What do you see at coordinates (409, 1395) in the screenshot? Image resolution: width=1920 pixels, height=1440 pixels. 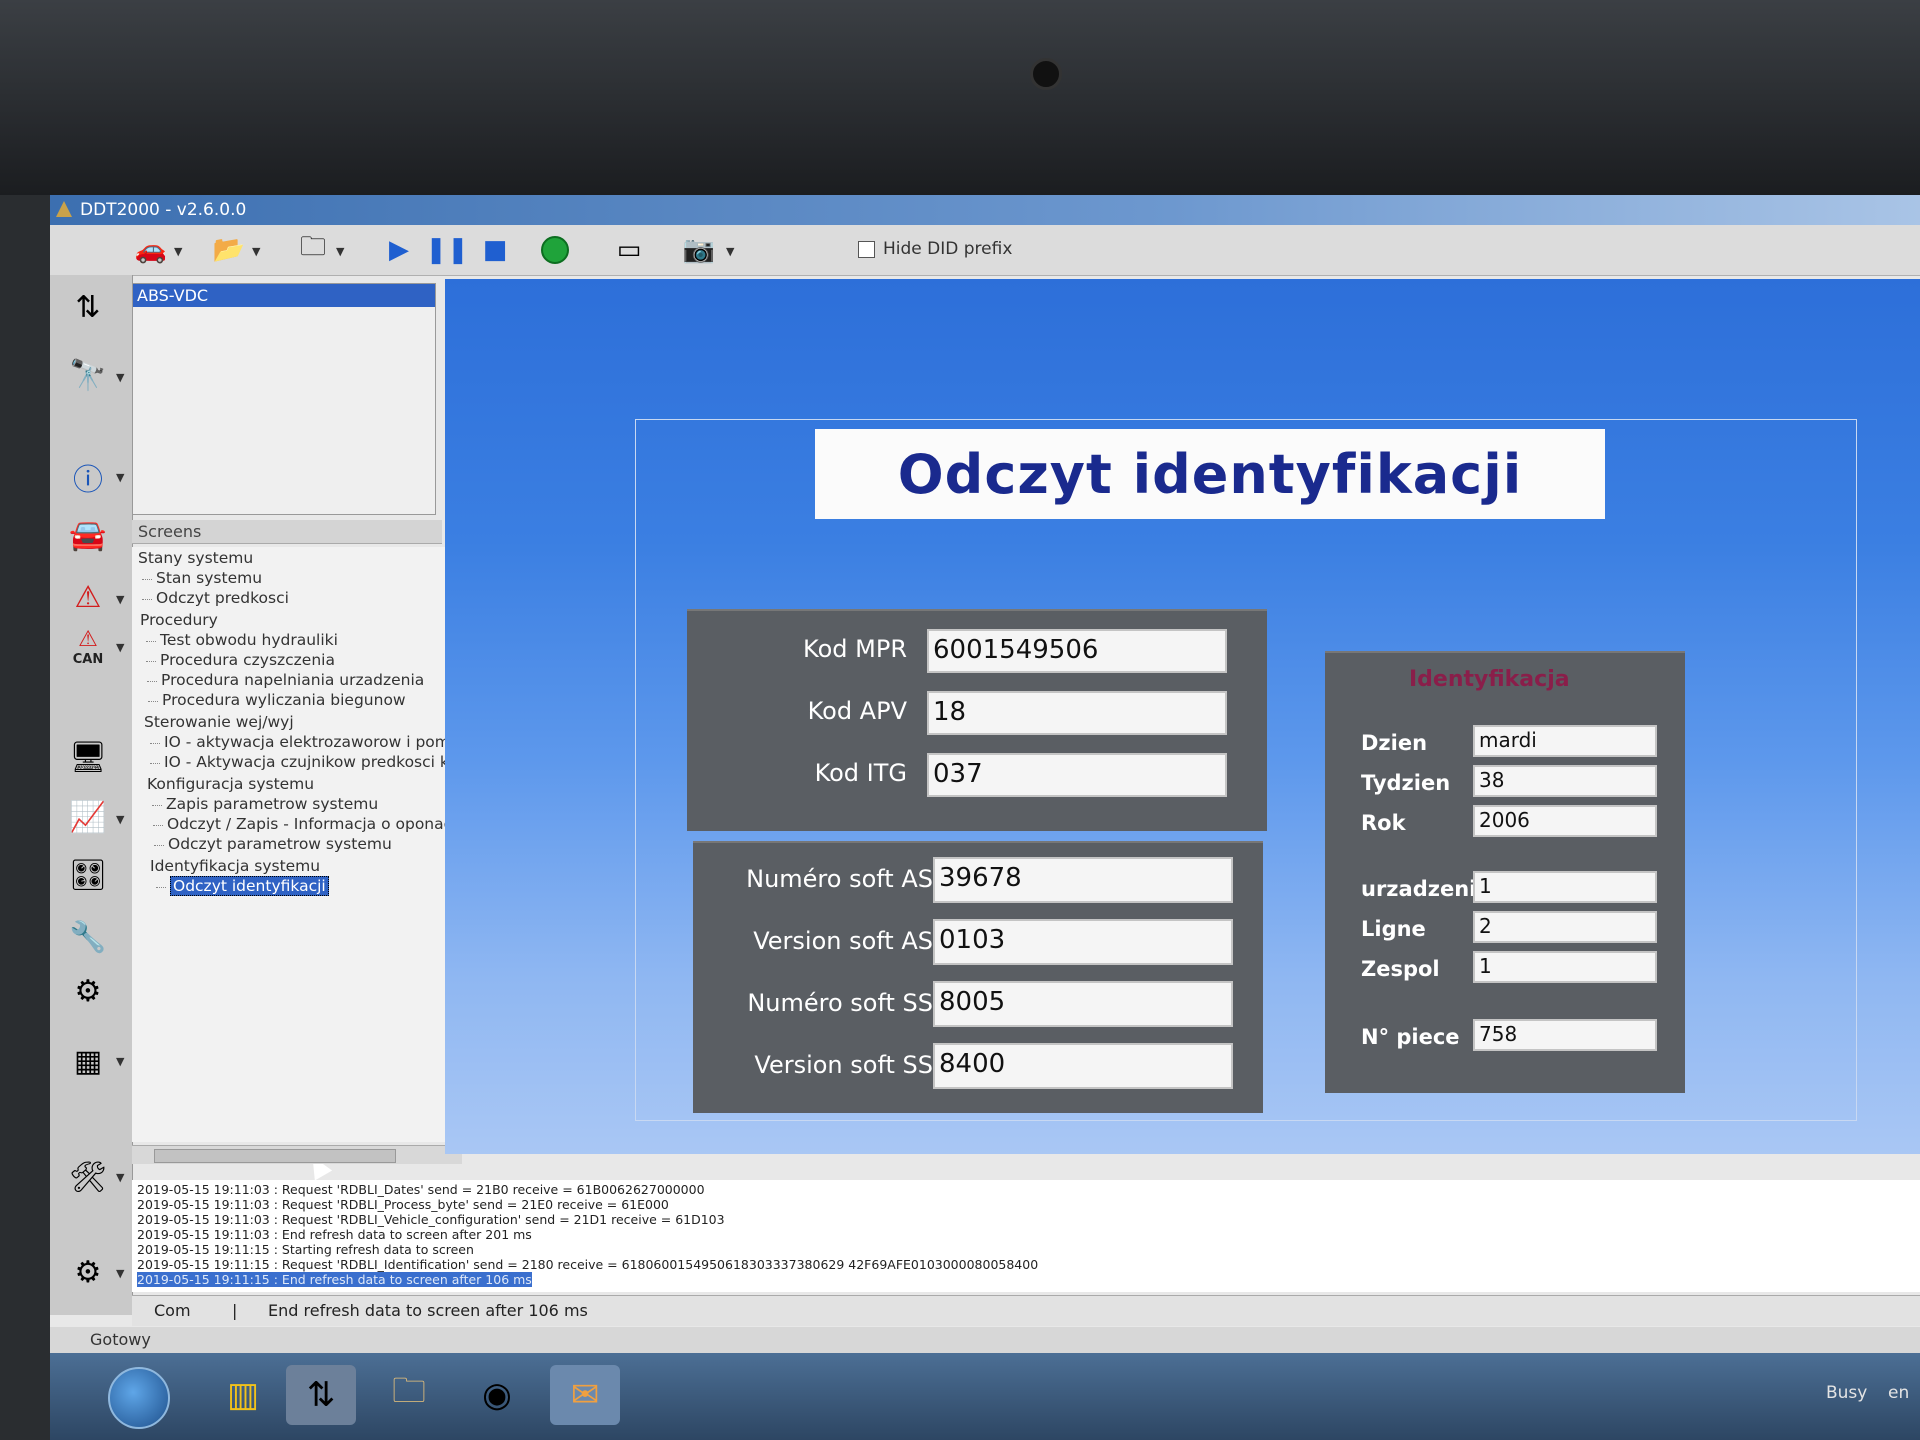 I see `taskbar-folder-icon: 🗀` at bounding box center [409, 1395].